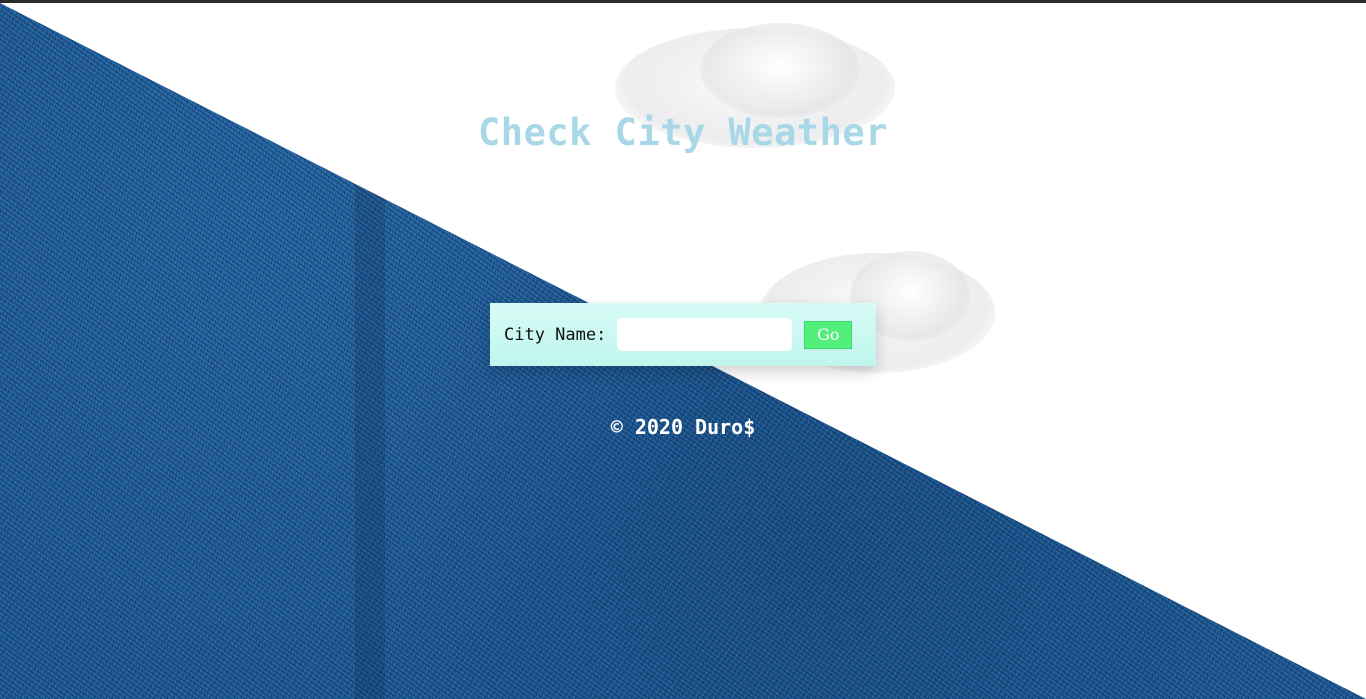 This screenshot has width=1366, height=699. What do you see at coordinates (683, 427) in the screenshot?
I see `copyright-footer: © 2020 Duro$` at bounding box center [683, 427].